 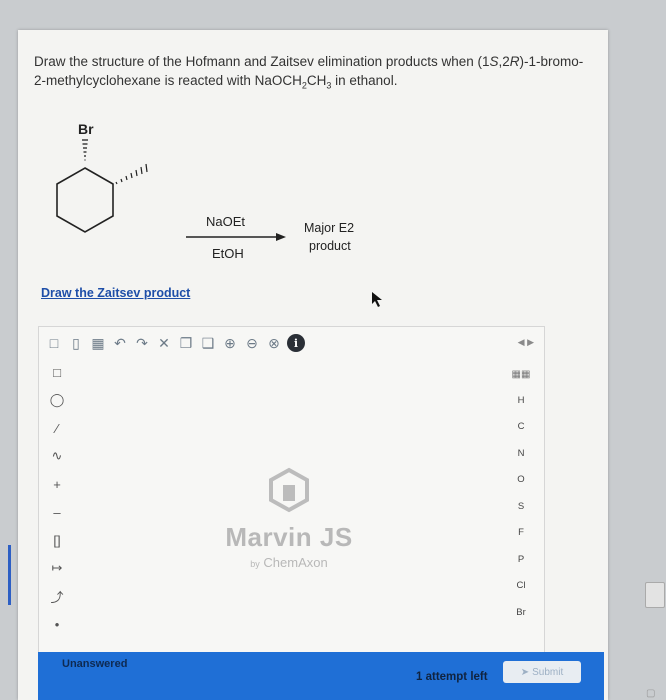 What do you see at coordinates (521, 427) in the screenshot?
I see `element-c: C` at bounding box center [521, 427].